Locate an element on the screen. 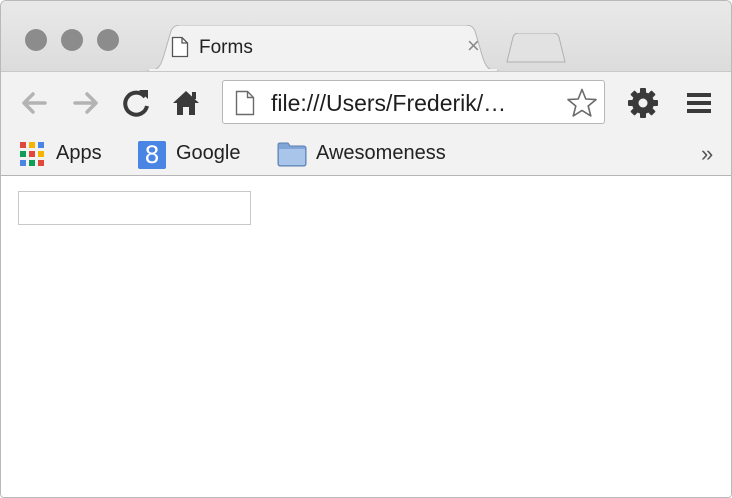  apps-grid-icon is located at coordinates (32, 154).